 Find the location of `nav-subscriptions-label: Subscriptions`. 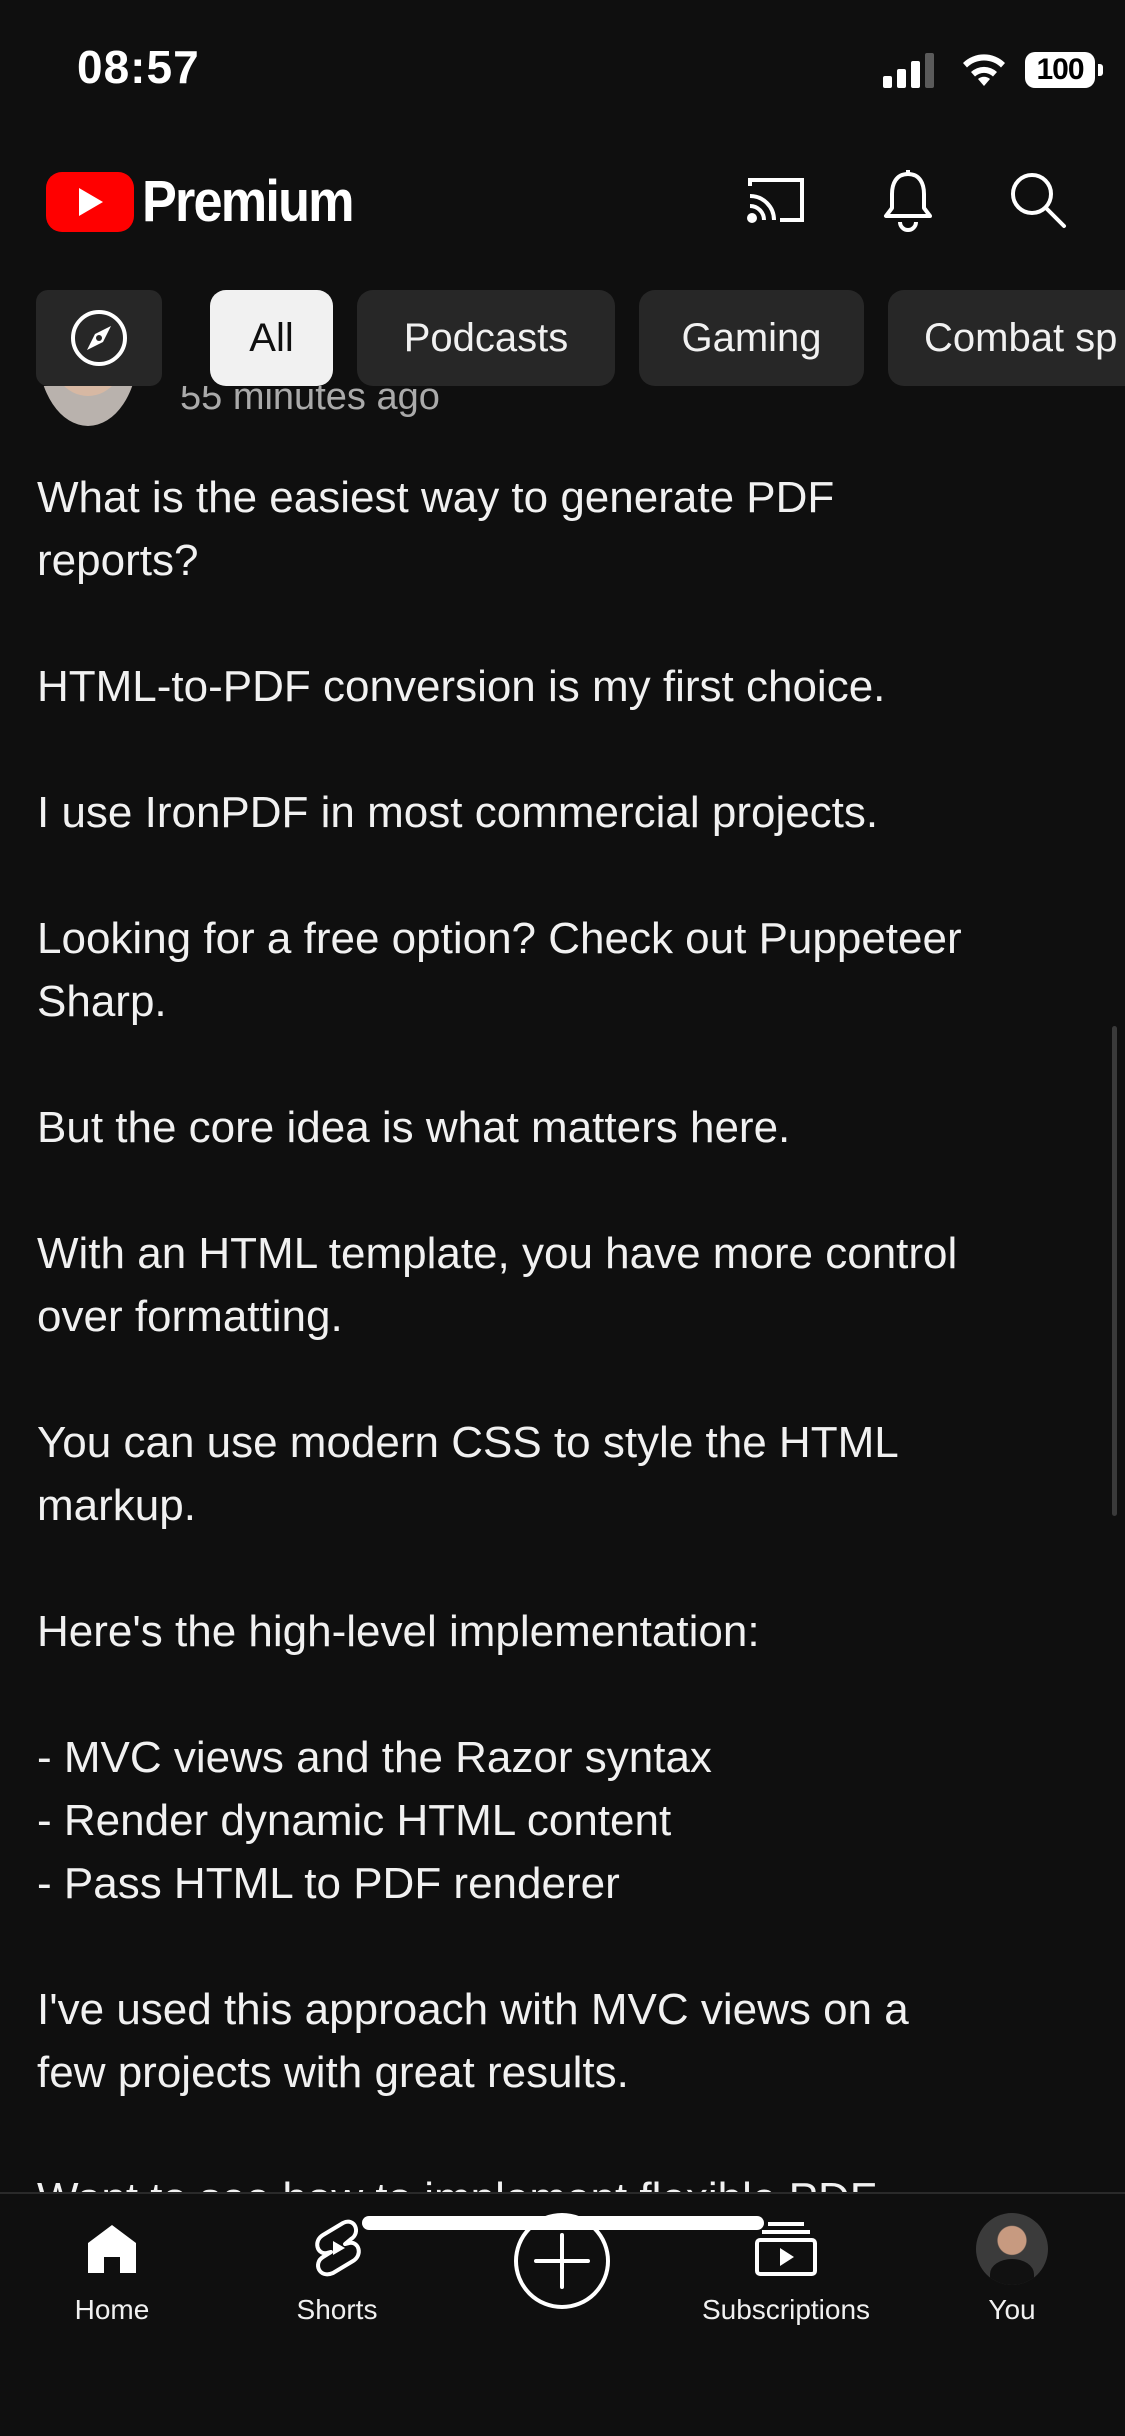

nav-subscriptions-label: Subscriptions is located at coordinates (786, 2309).